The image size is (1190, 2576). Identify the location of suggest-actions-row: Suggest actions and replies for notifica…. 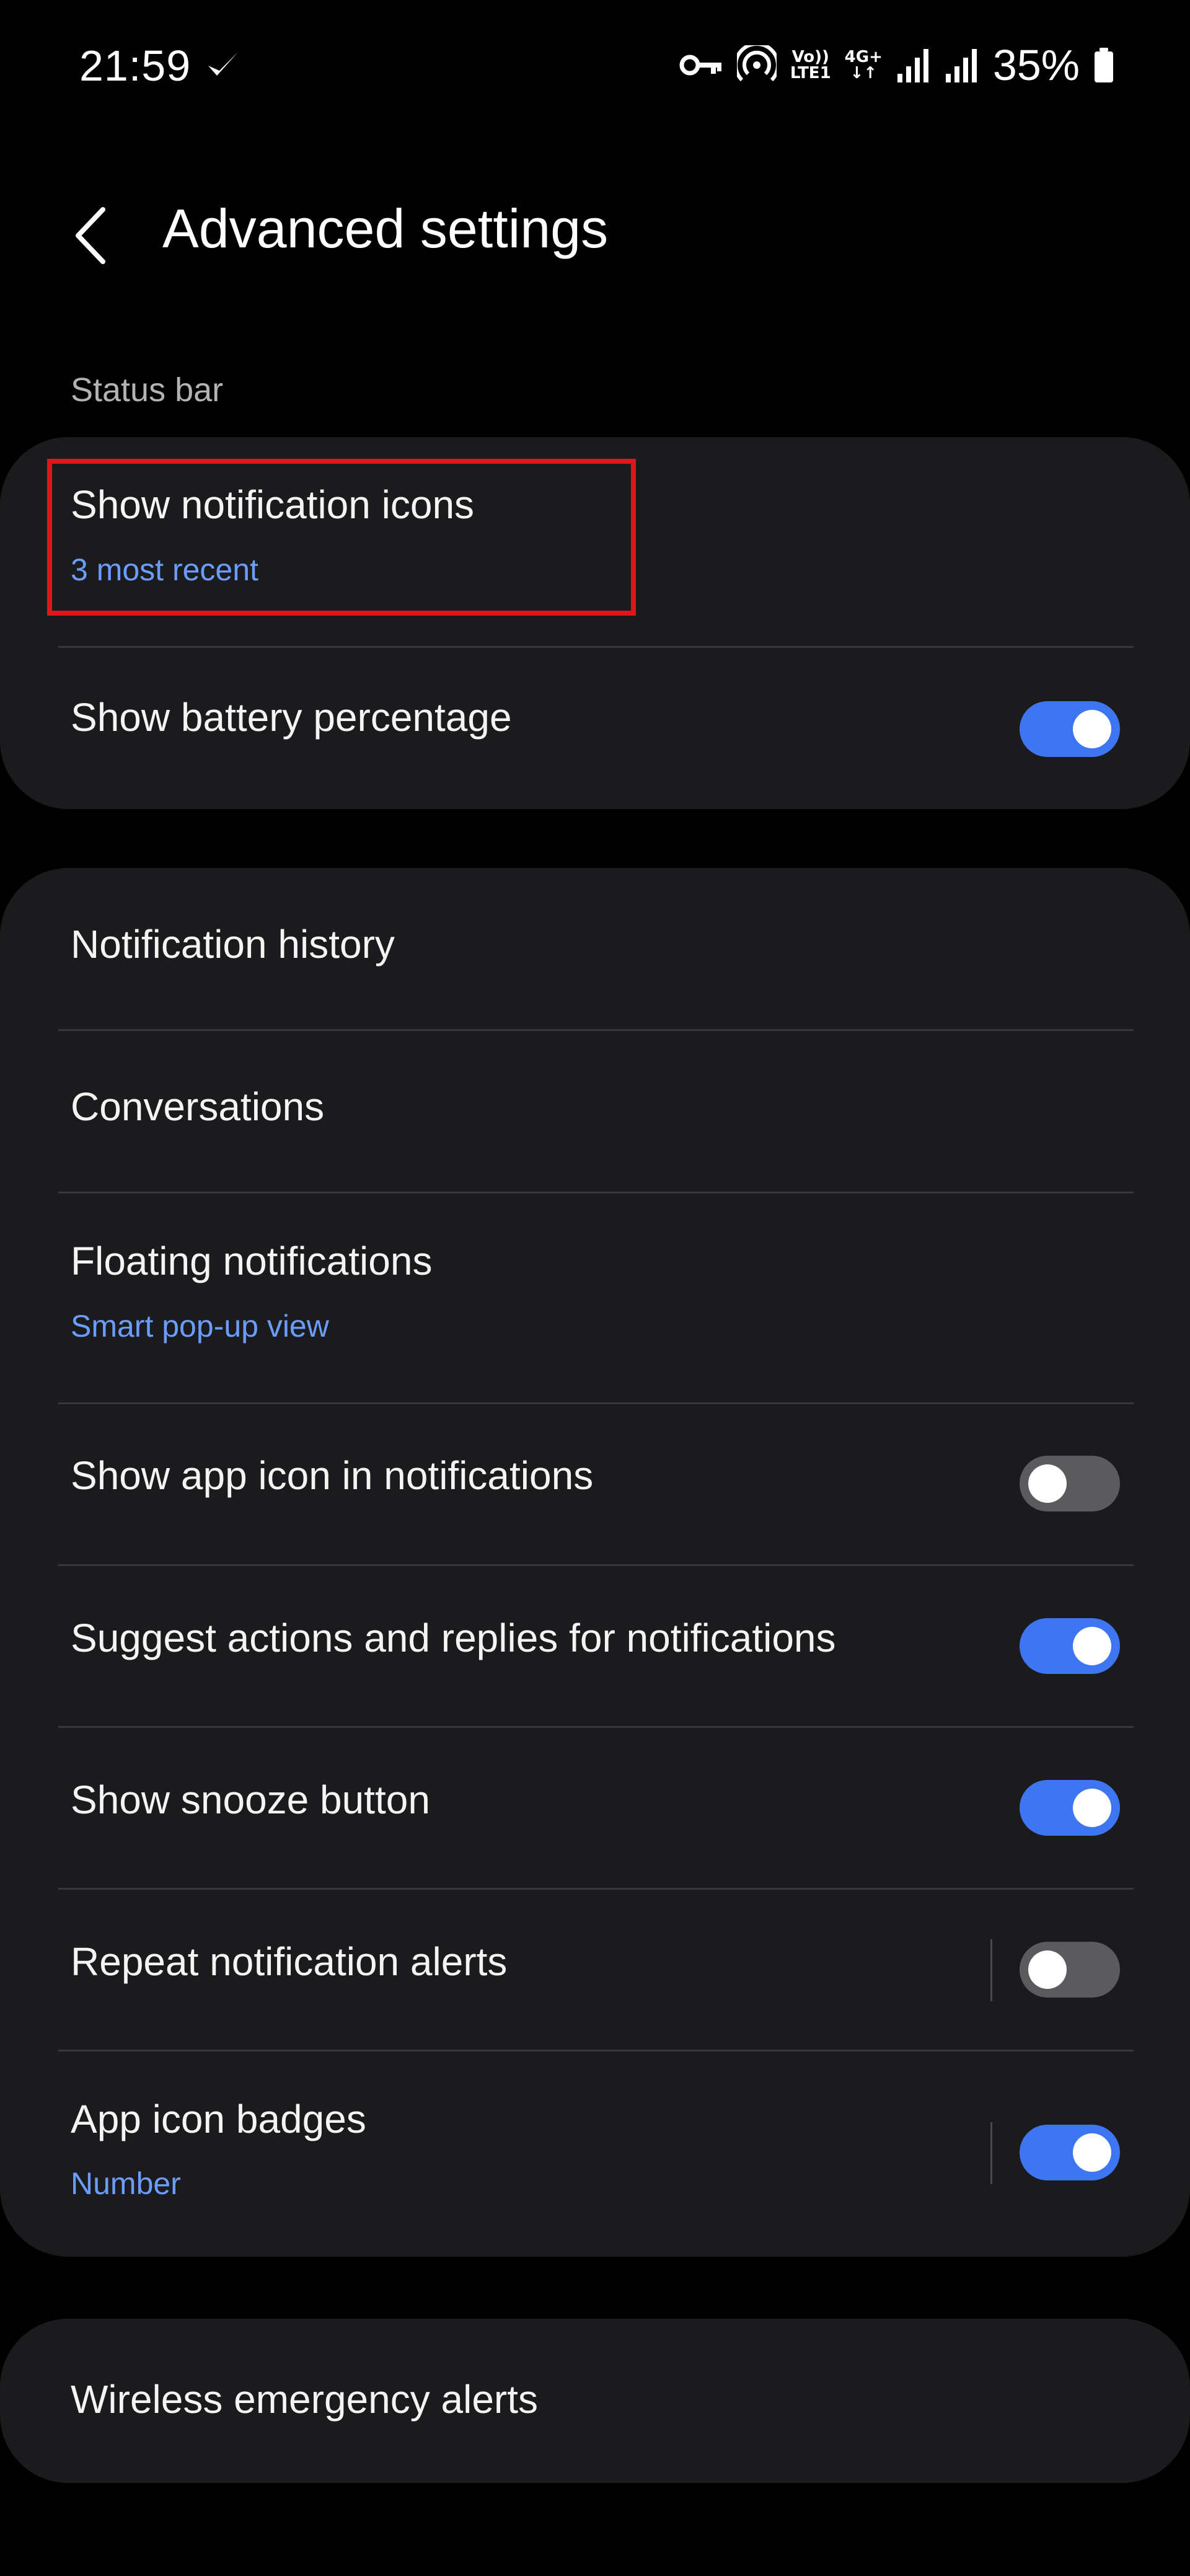
(595, 1647).